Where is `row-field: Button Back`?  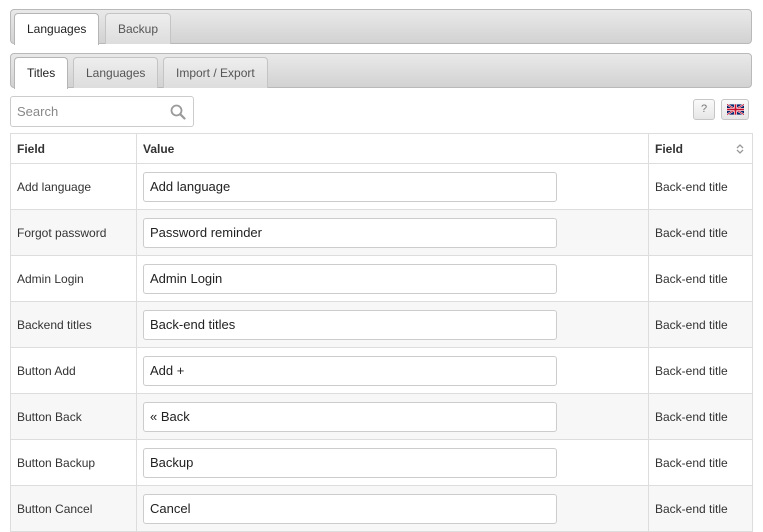
row-field: Button Back is located at coordinates (73, 416).